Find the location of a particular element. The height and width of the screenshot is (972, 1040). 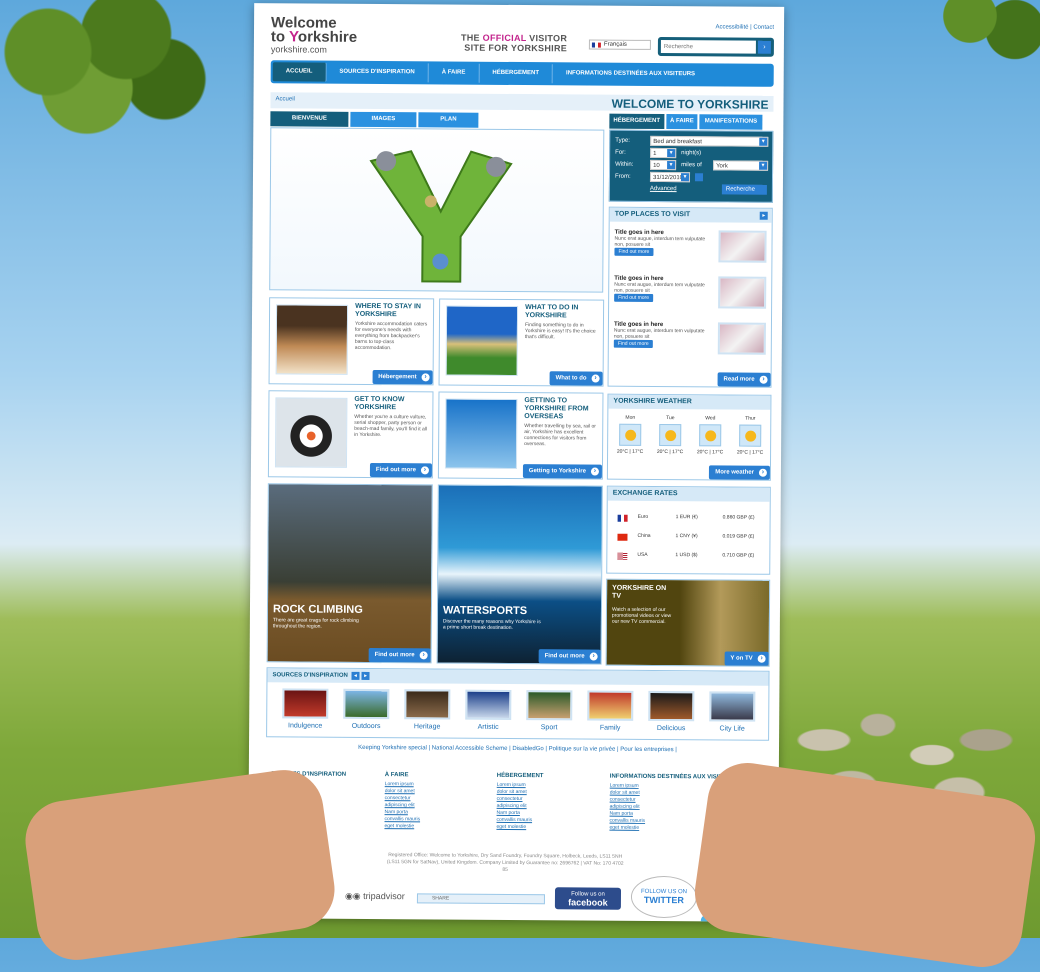

inspiration-item: Family is located at coordinates (610, 711).